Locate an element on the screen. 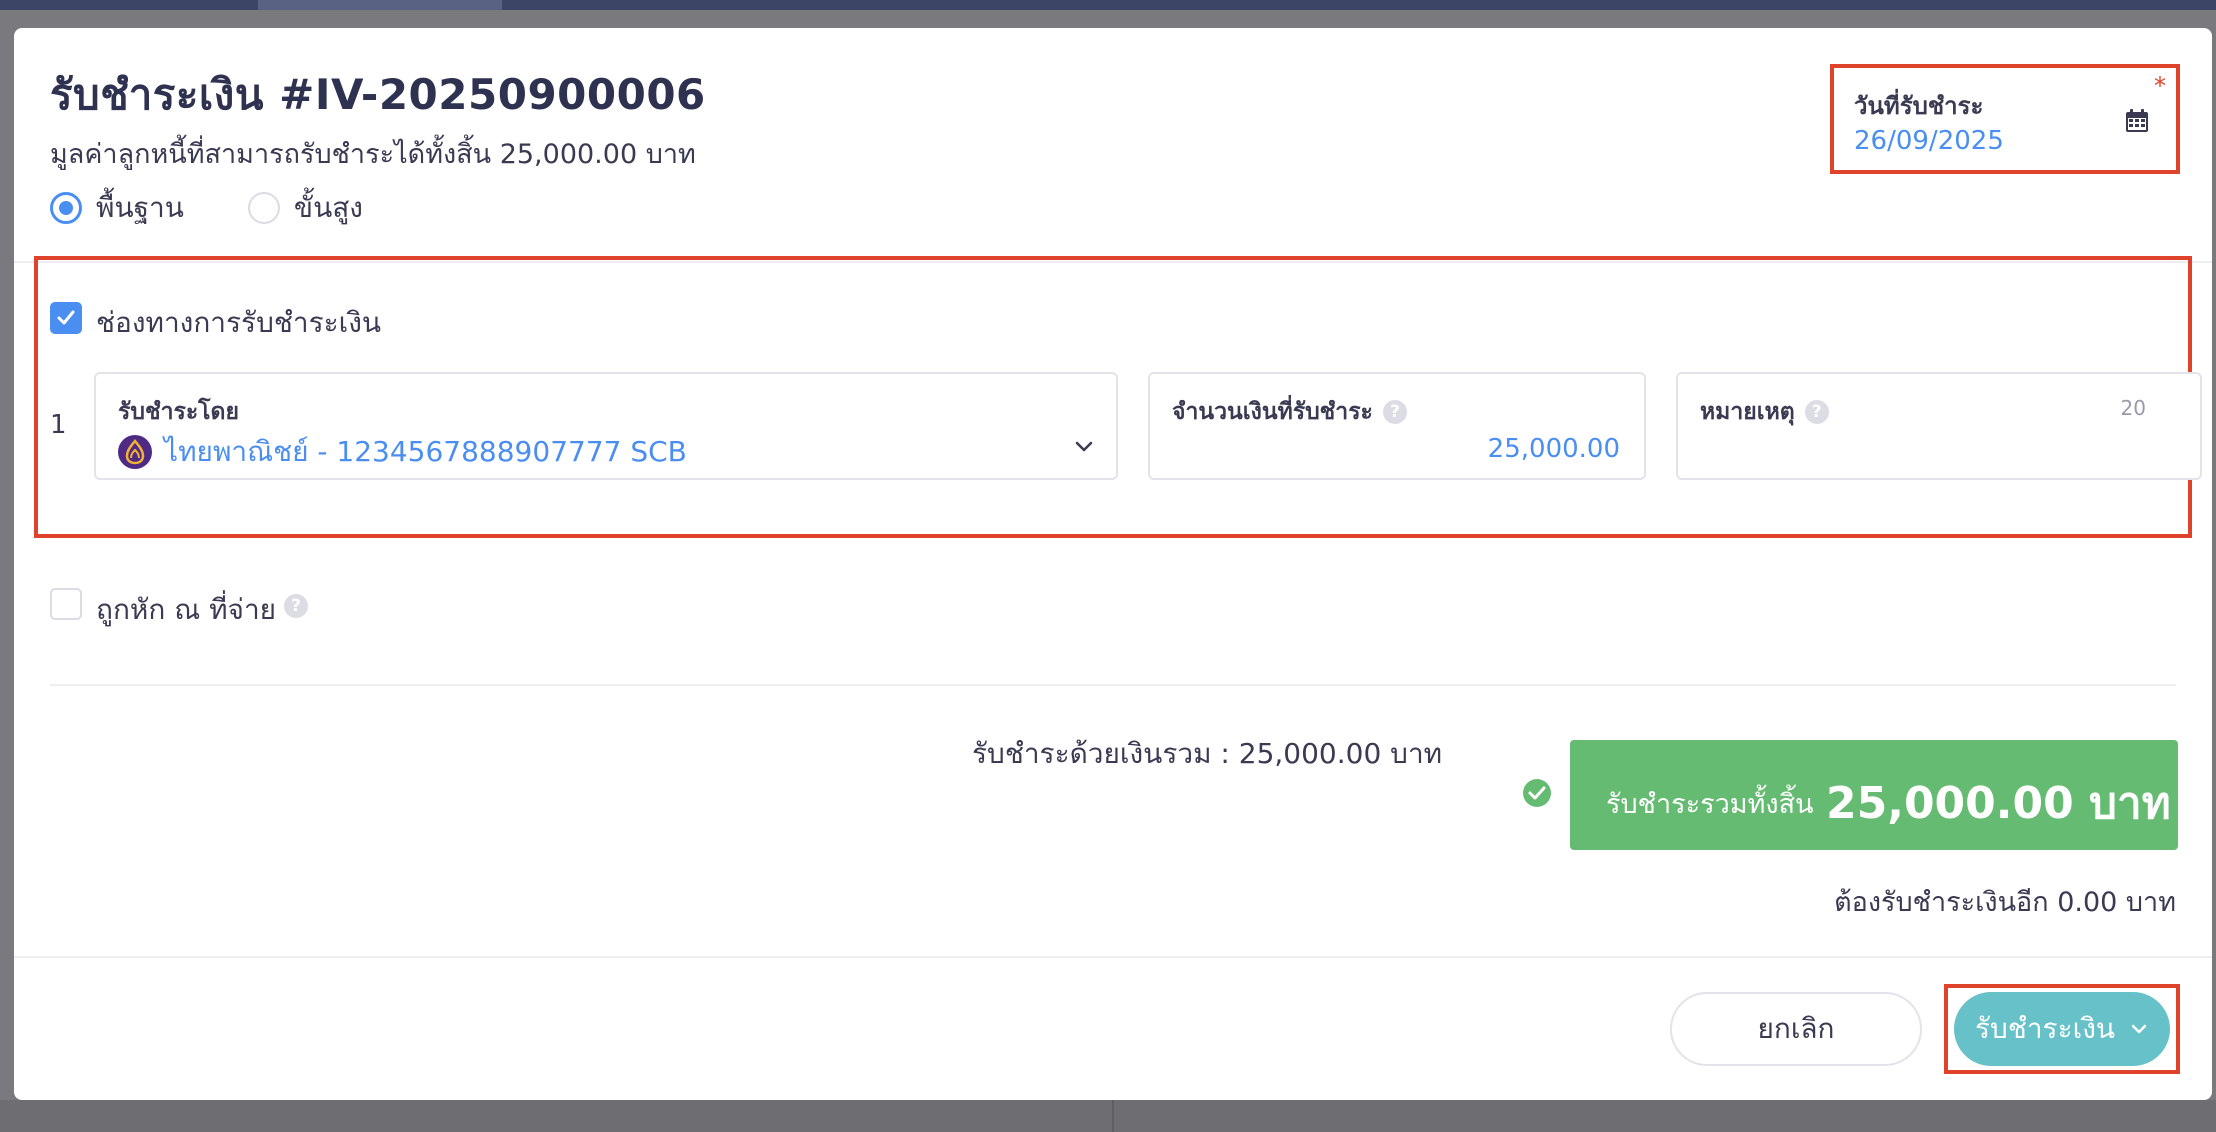 The image size is (2216, 1132). mode-option-advanced: ขั้นสูง is located at coordinates (305, 208).